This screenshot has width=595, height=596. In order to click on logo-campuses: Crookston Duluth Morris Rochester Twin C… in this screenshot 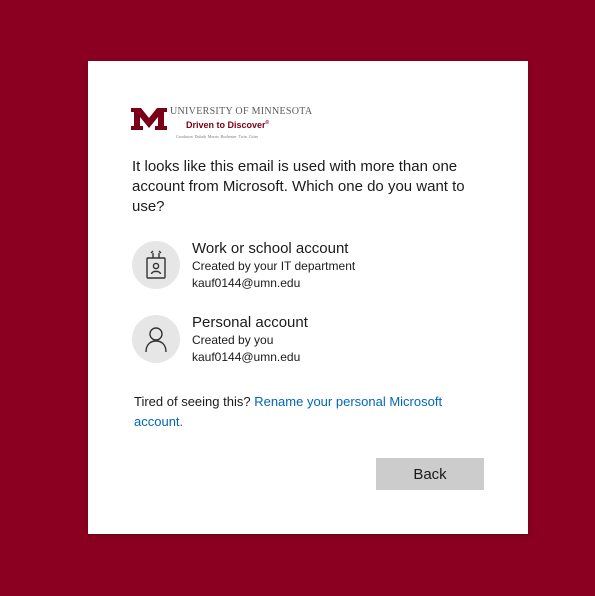, I will do `click(217, 136)`.